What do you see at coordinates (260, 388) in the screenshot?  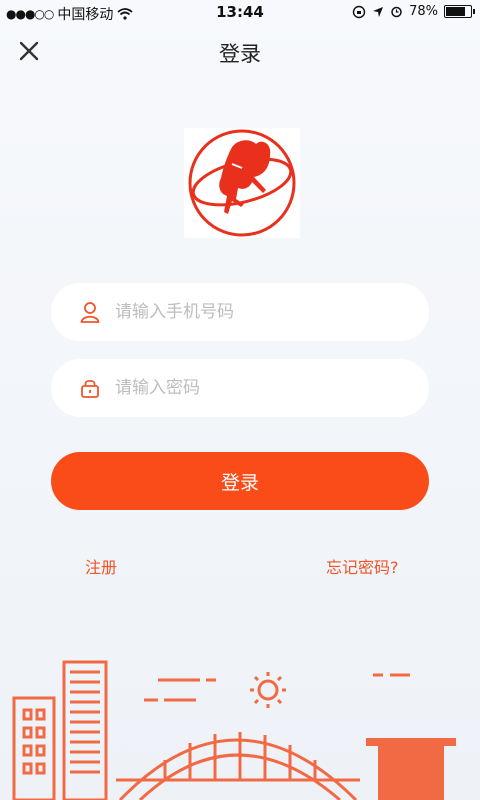 I see `password-input` at bounding box center [260, 388].